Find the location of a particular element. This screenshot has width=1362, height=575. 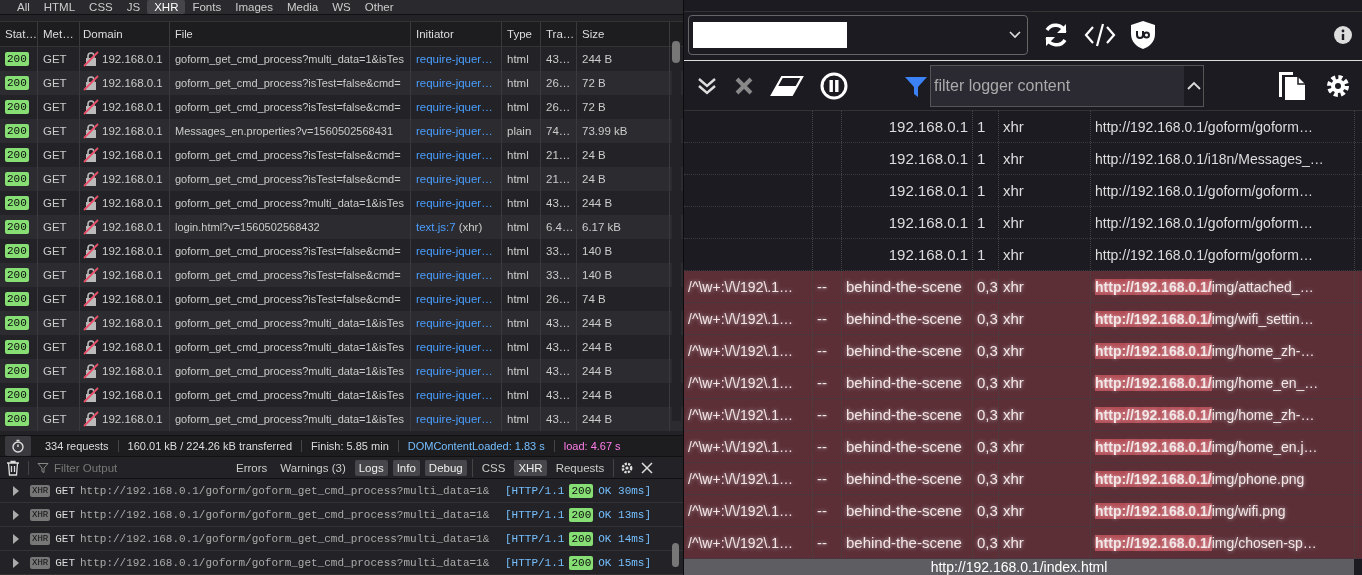

copy-document-icon is located at coordinates (1292, 85).